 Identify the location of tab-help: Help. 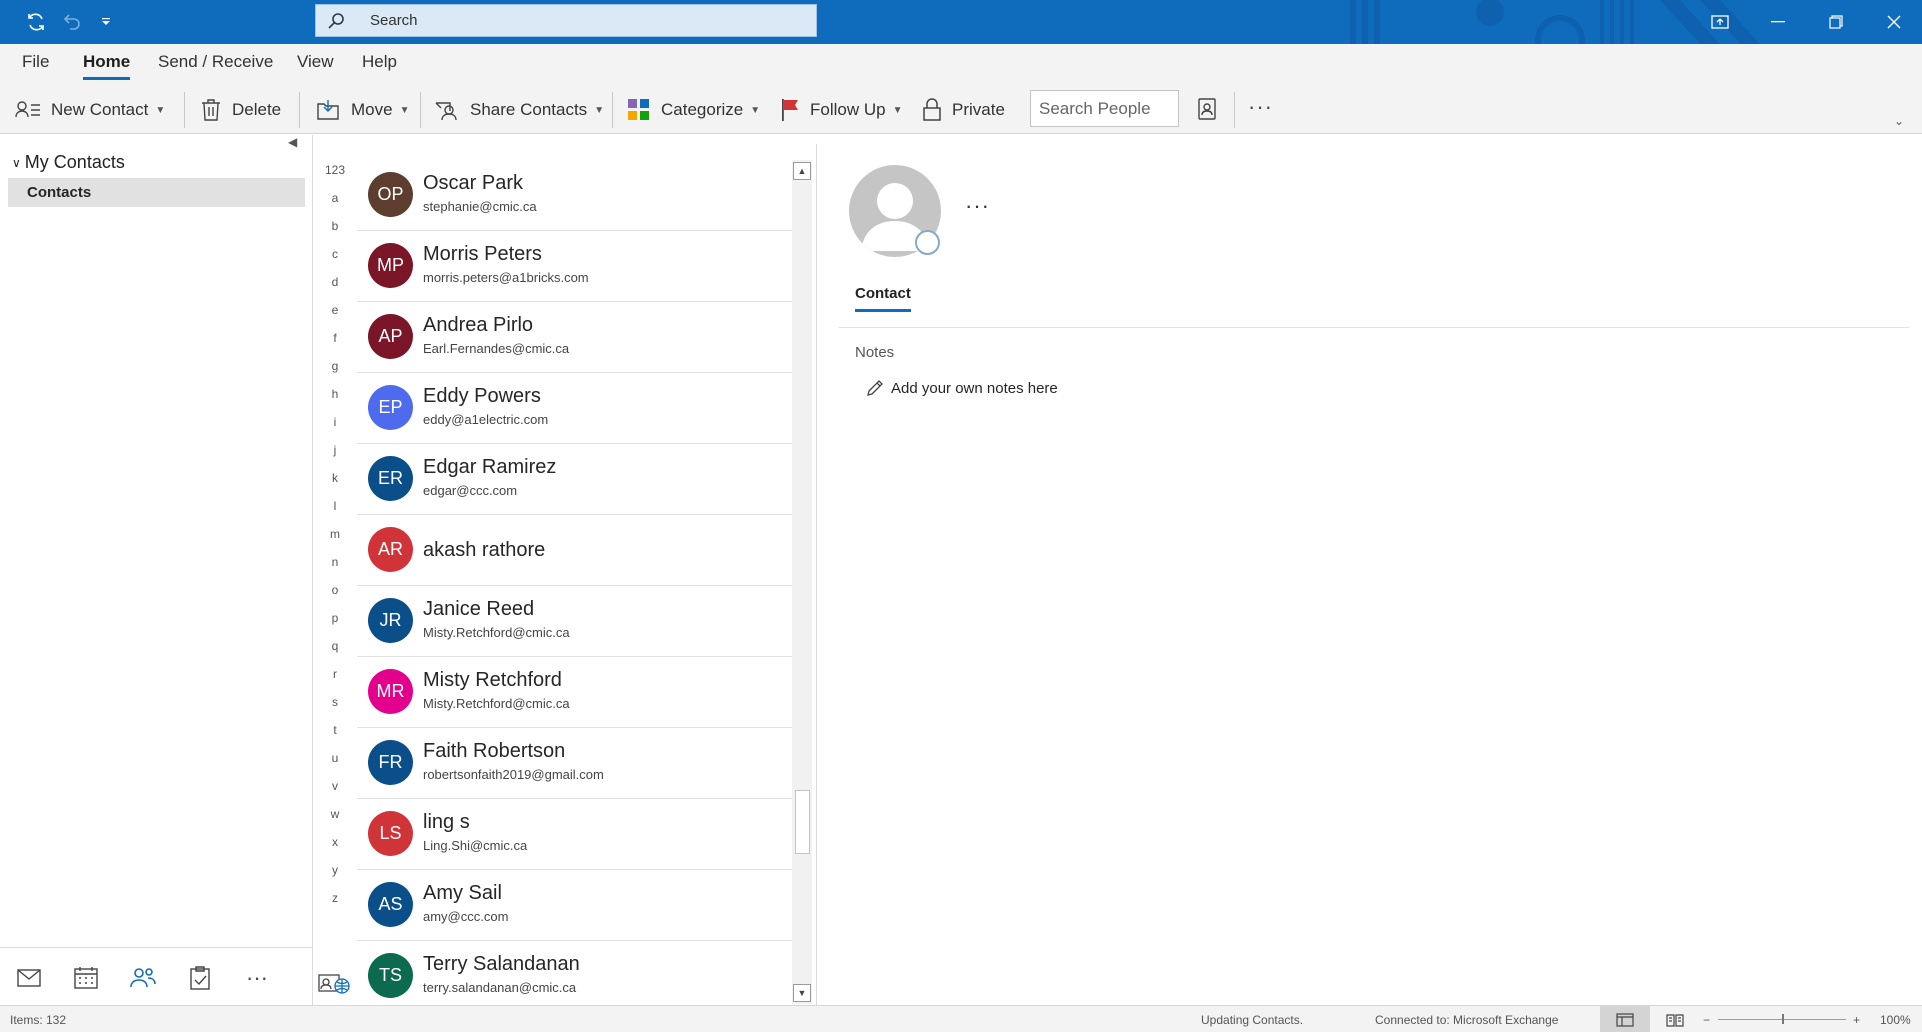
(379, 62).